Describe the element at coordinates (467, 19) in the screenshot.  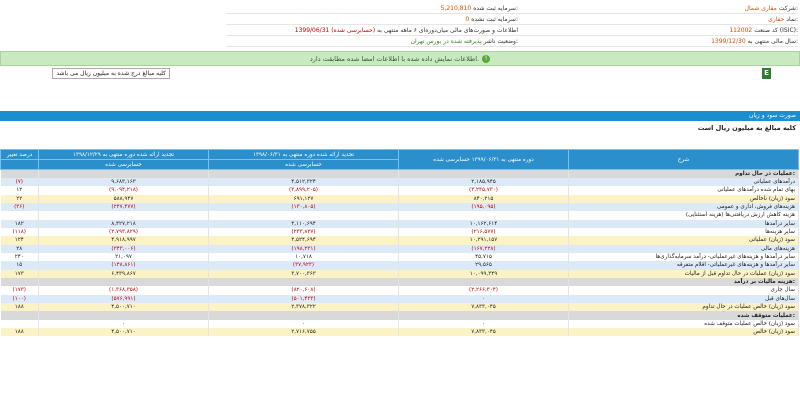
I see `unregistered-capital-value: 0` at that location.